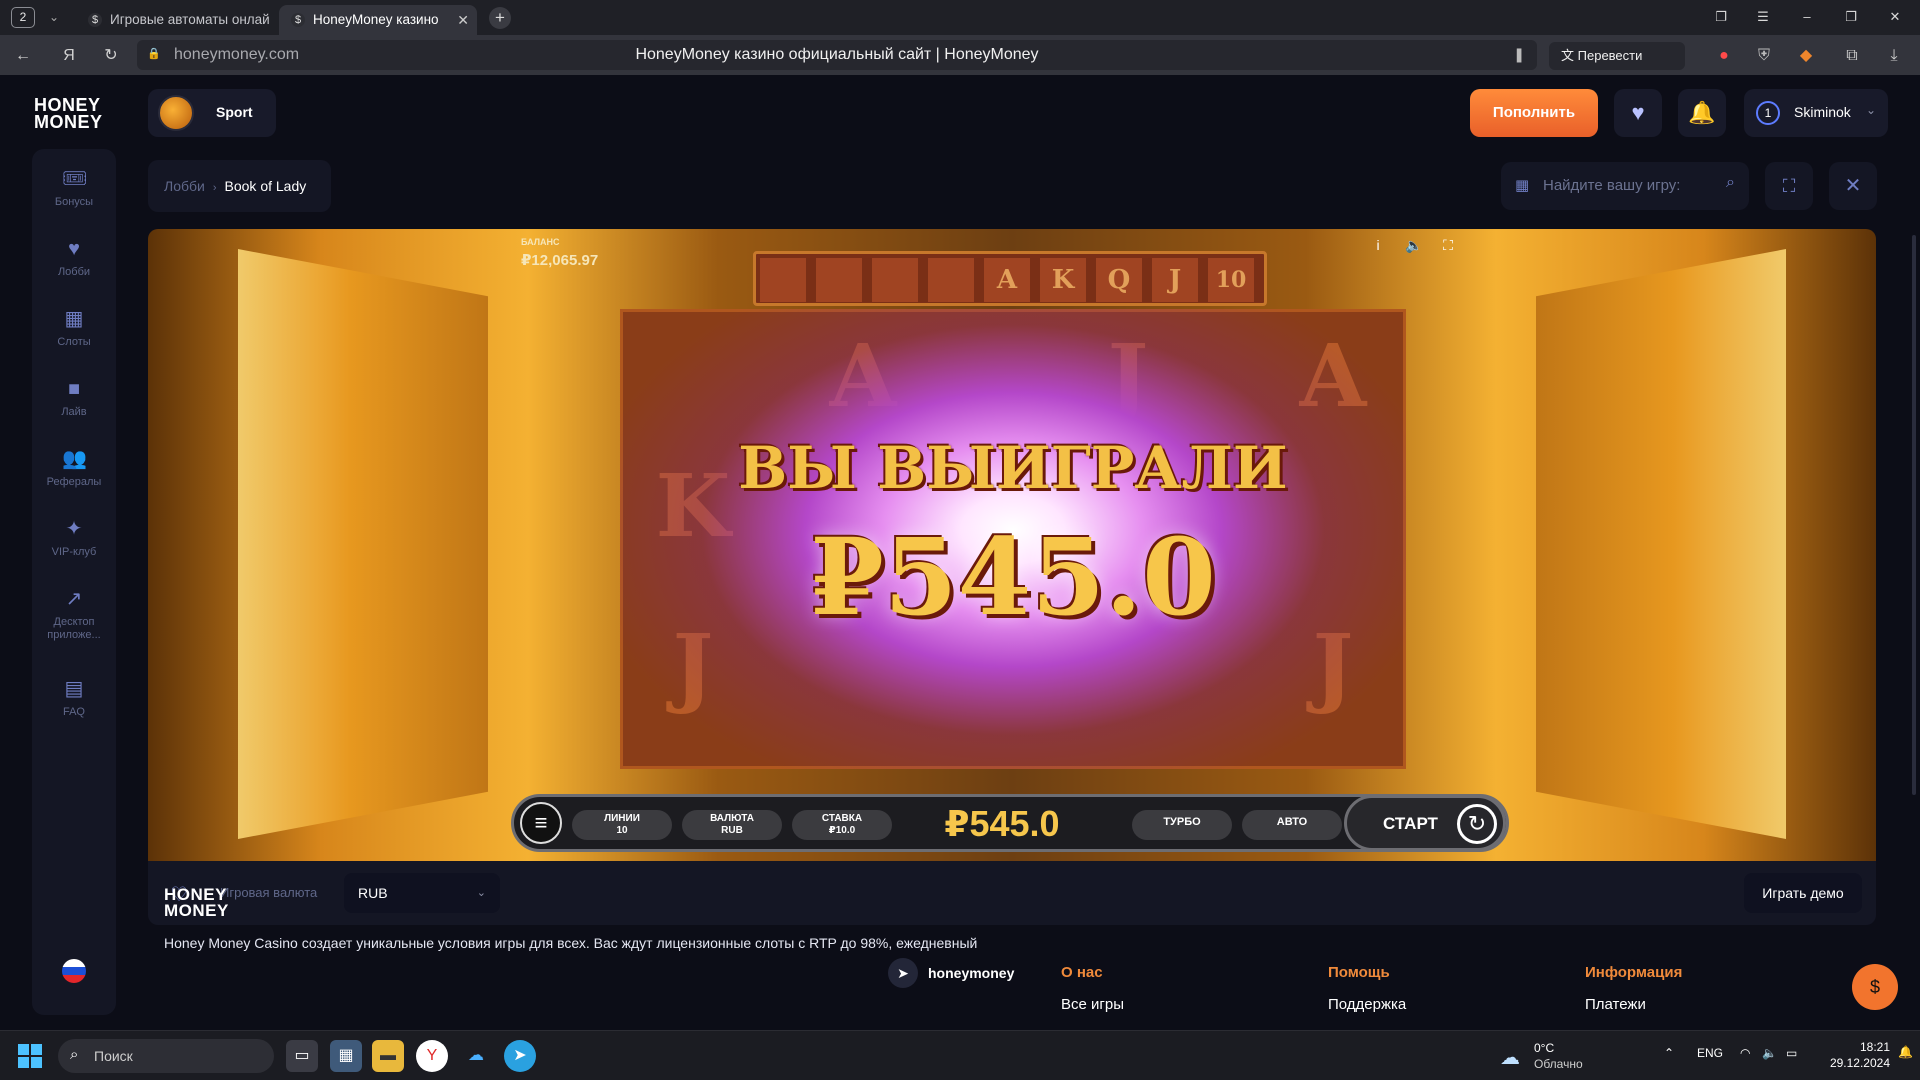  I want to click on close-game-button: ✕, so click(1853, 186).